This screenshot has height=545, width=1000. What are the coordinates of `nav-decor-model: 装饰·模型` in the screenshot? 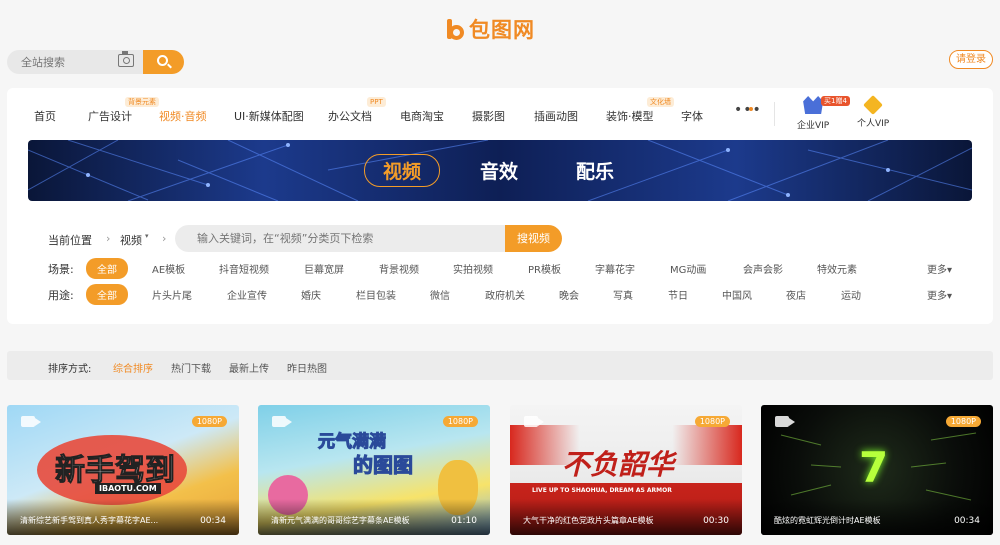 It's located at (630, 116).